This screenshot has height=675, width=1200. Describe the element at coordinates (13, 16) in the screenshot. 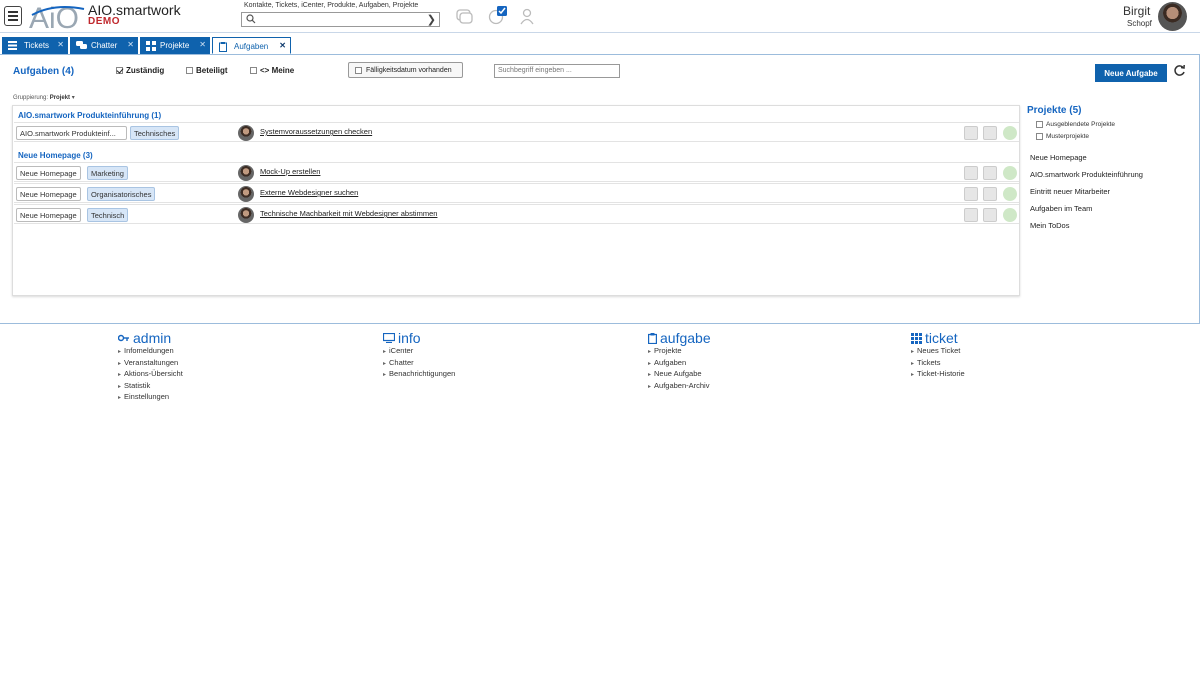

I see `hamburger-menu-icon` at that location.